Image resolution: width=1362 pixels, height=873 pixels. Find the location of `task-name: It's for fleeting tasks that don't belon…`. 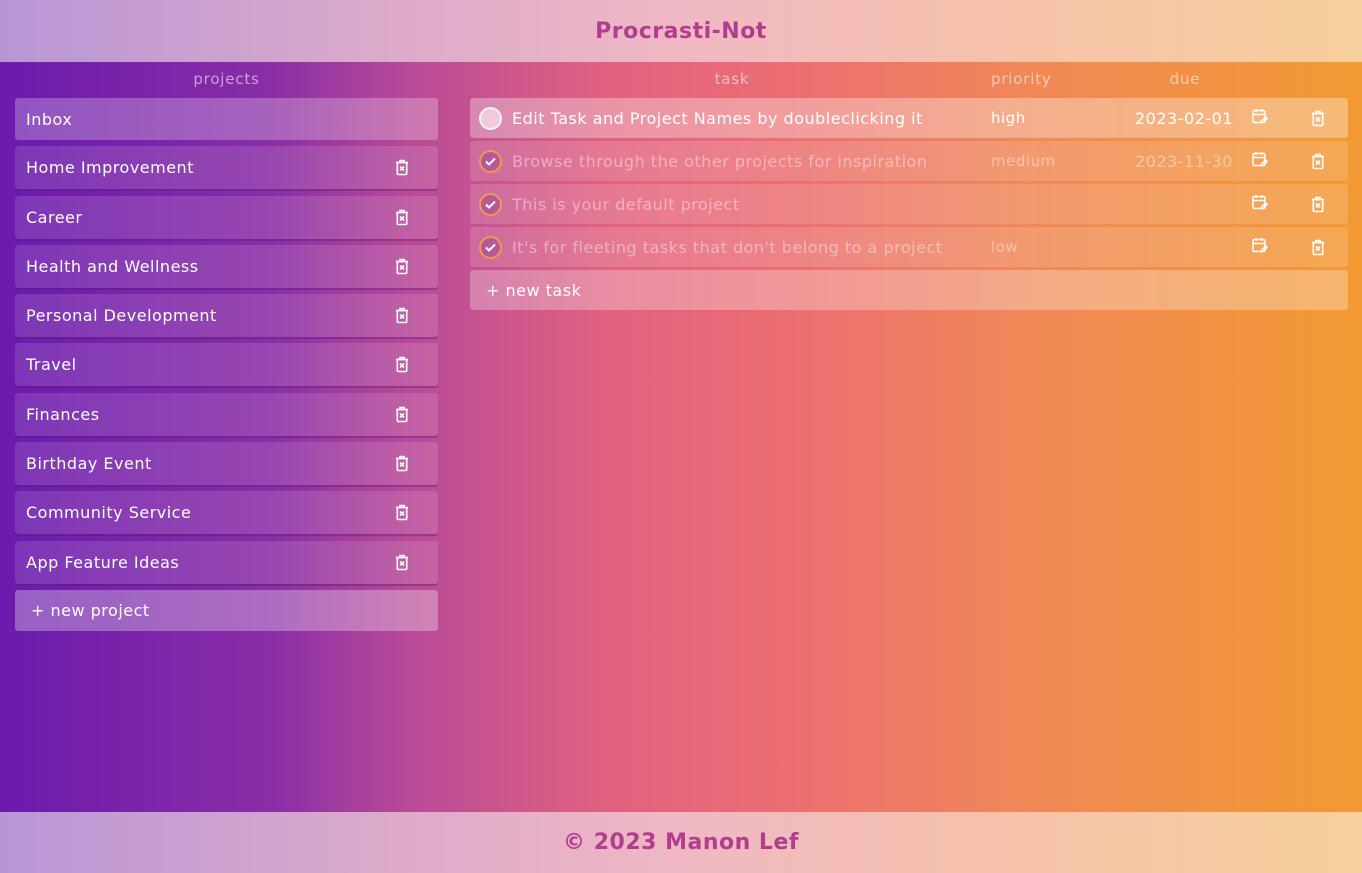

task-name: It's for fleeting tasks that don't belon… is located at coordinates (727, 247).